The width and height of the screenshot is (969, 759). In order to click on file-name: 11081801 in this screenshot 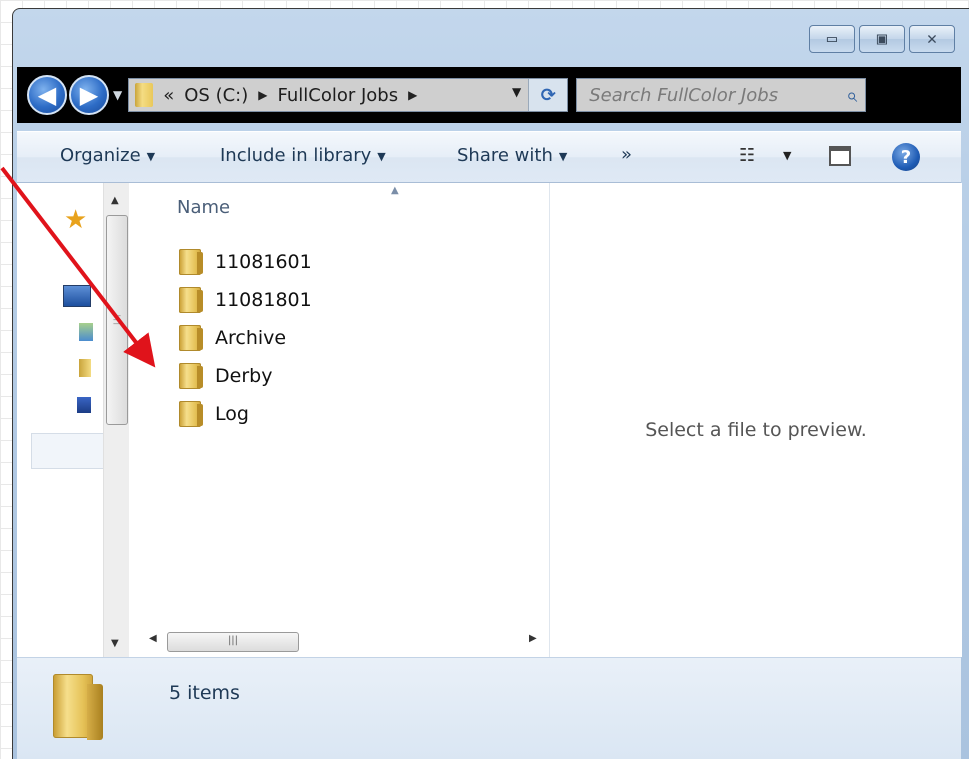, I will do `click(263, 300)`.